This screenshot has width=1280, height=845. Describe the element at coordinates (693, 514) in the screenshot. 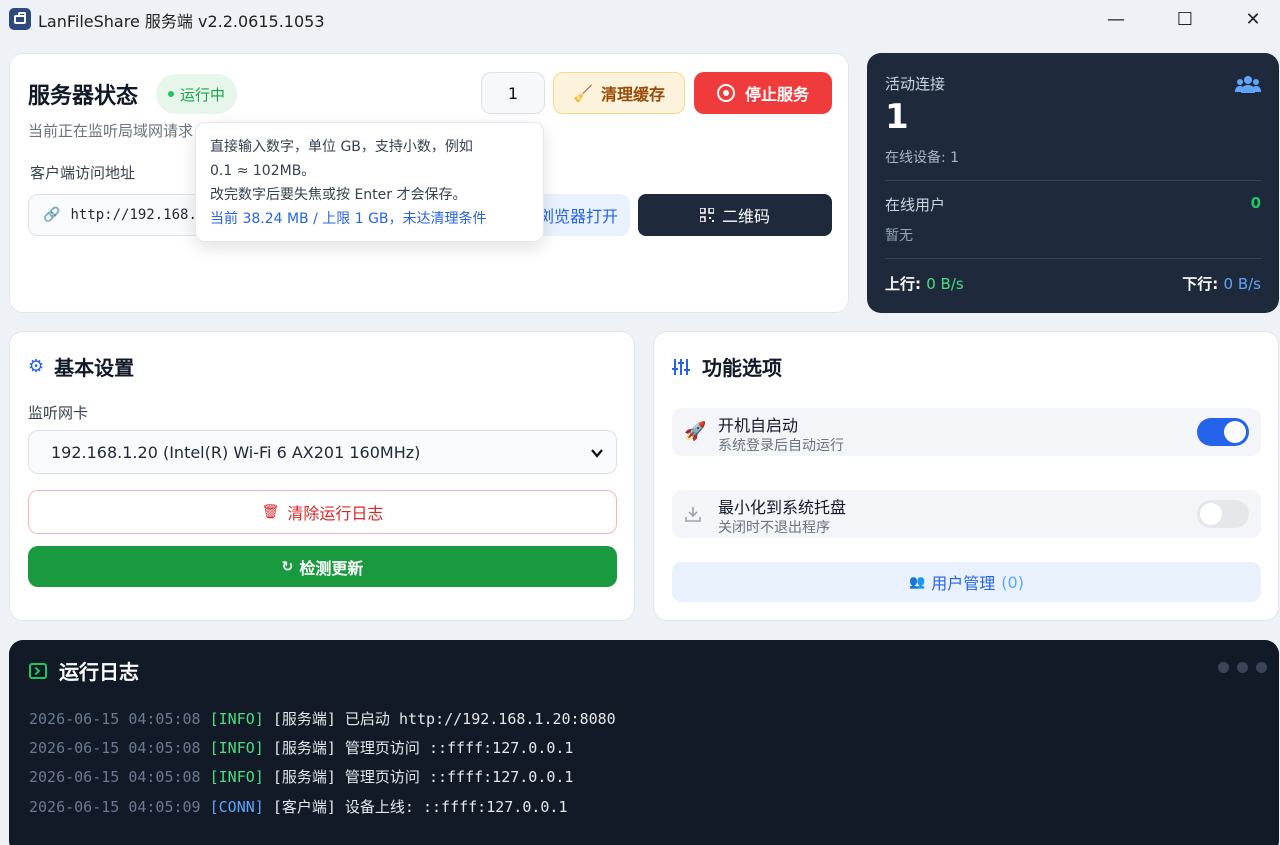

I see `download-icon` at that location.